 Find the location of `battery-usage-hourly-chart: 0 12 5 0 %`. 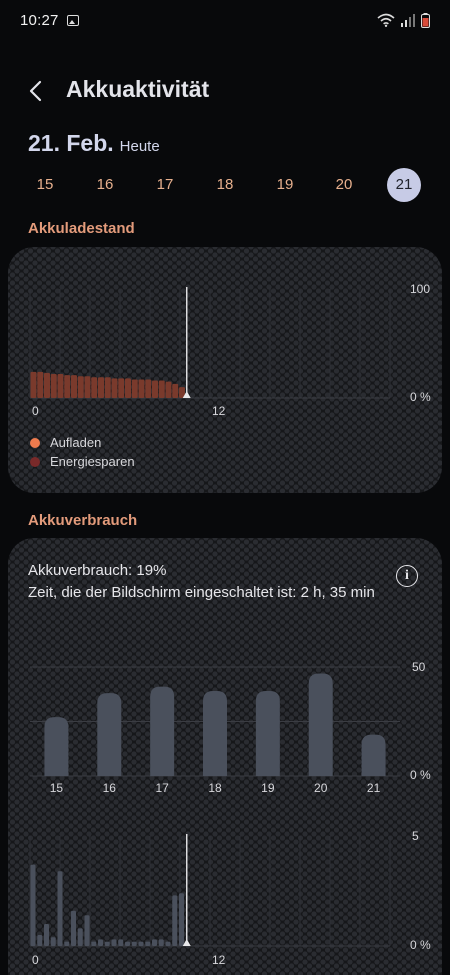

battery-usage-hourly-chart: 0 12 5 0 % is located at coordinates (230, 898).